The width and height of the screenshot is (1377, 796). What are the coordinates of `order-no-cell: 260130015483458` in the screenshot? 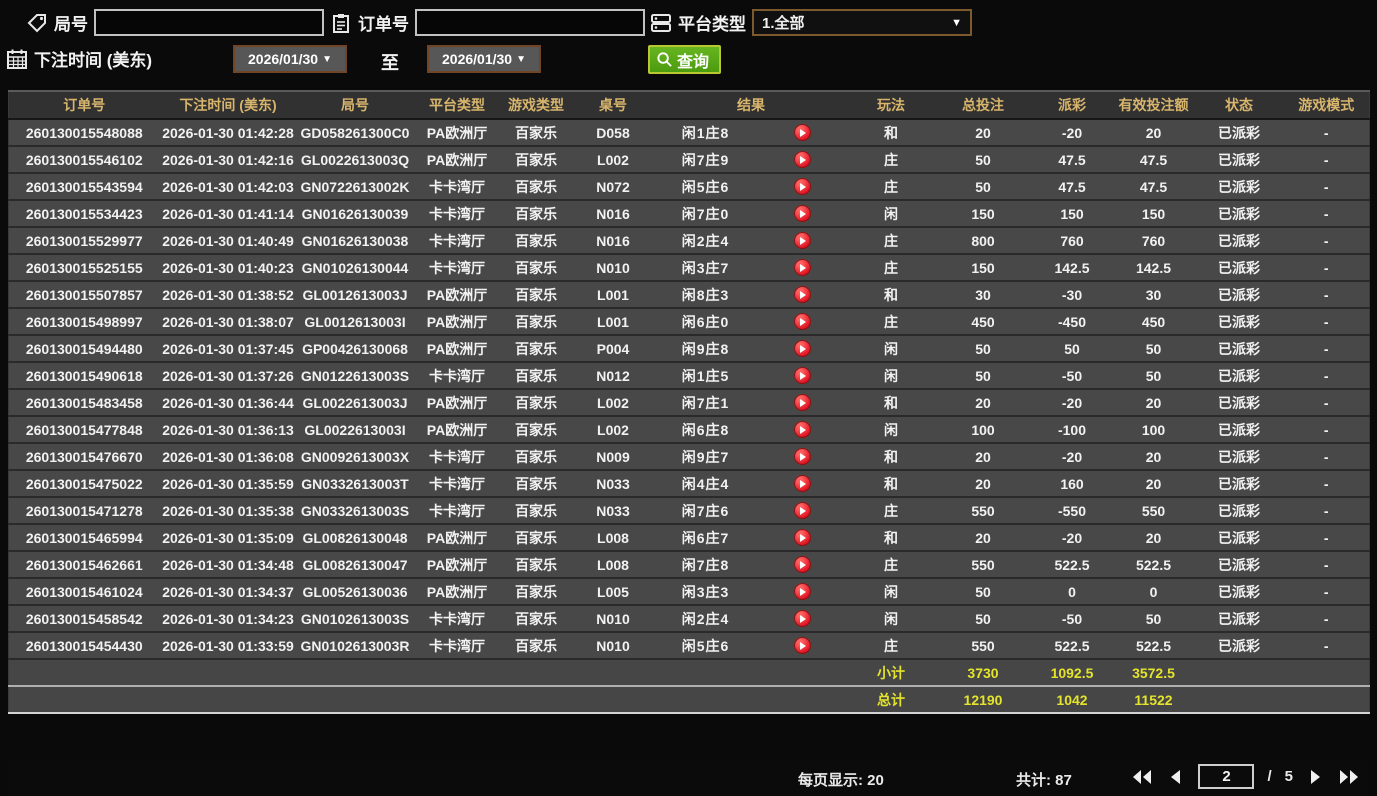 It's located at (84, 403).